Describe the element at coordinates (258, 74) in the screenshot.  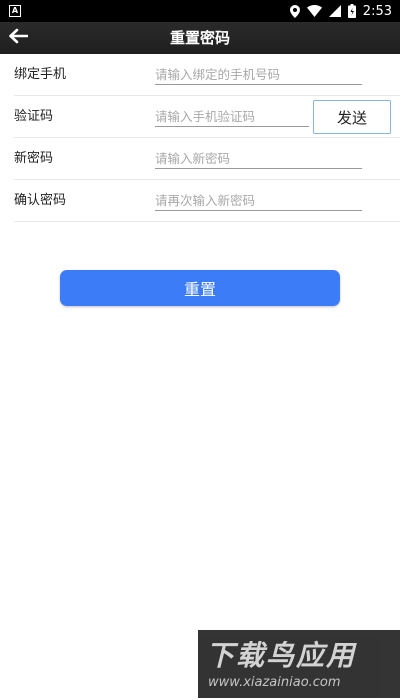
I see `phone-input` at that location.